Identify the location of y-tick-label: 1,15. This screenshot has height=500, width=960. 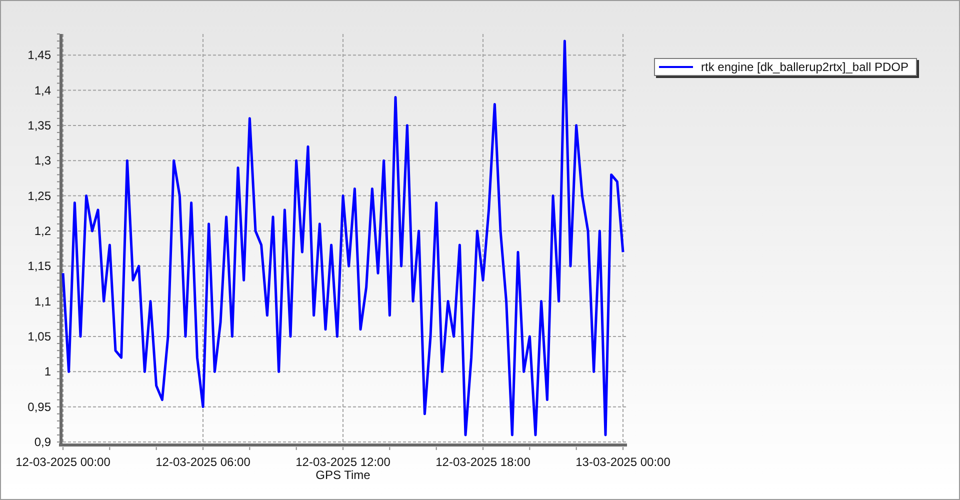
(39, 266).